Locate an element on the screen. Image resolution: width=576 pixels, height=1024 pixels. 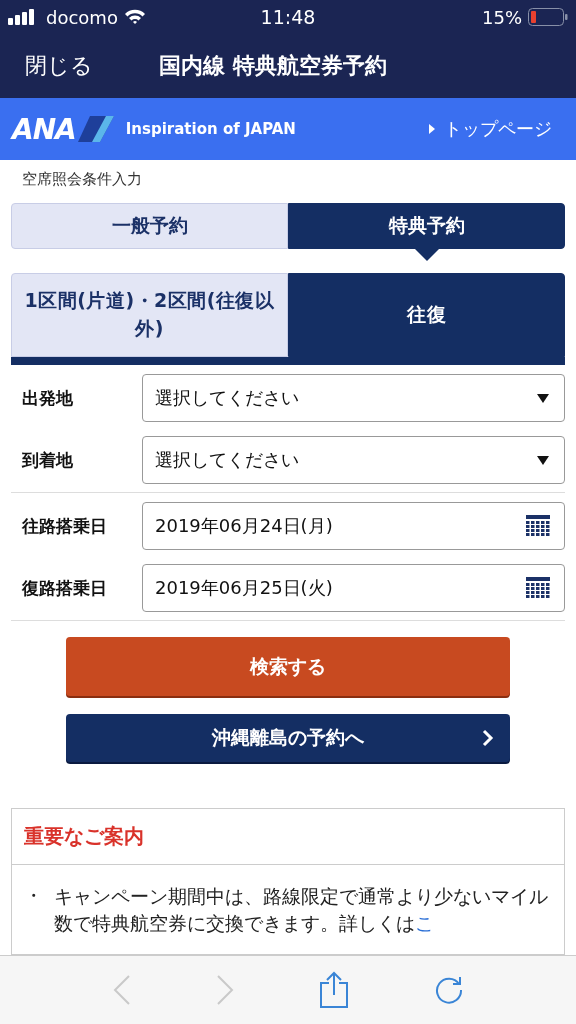
wifi-icon is located at coordinates (134, 17).